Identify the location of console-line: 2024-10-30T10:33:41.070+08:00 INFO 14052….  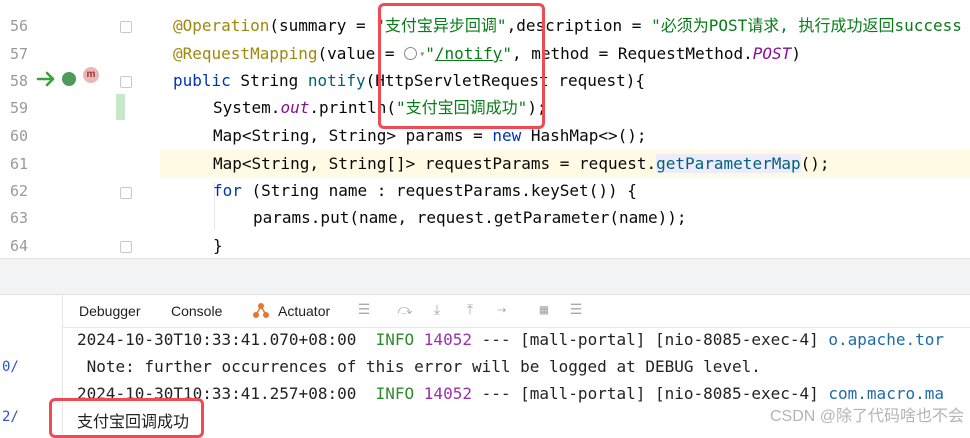
(510, 340).